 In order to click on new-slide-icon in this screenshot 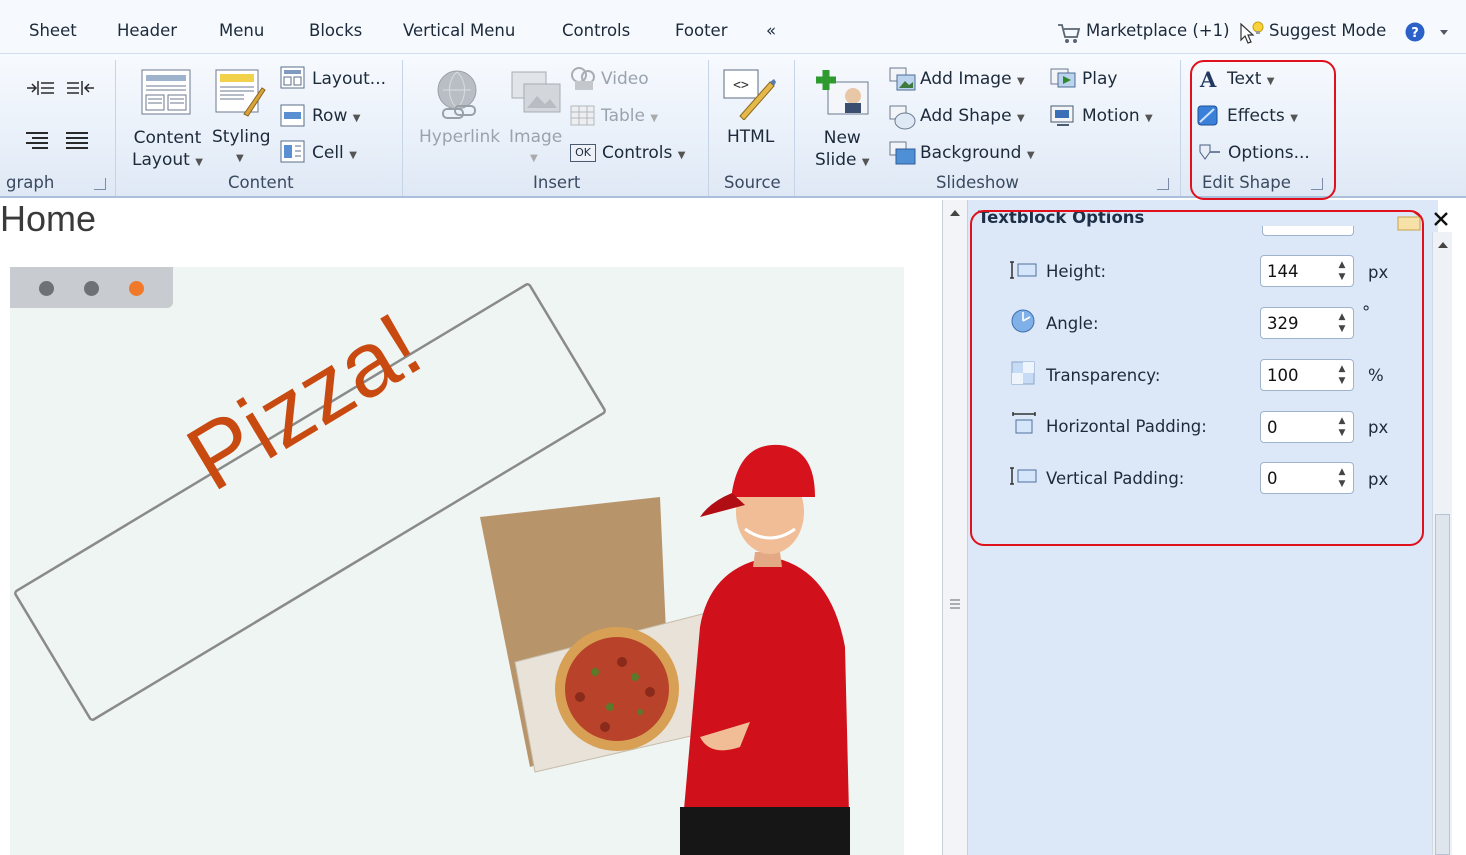, I will do `click(842, 92)`.